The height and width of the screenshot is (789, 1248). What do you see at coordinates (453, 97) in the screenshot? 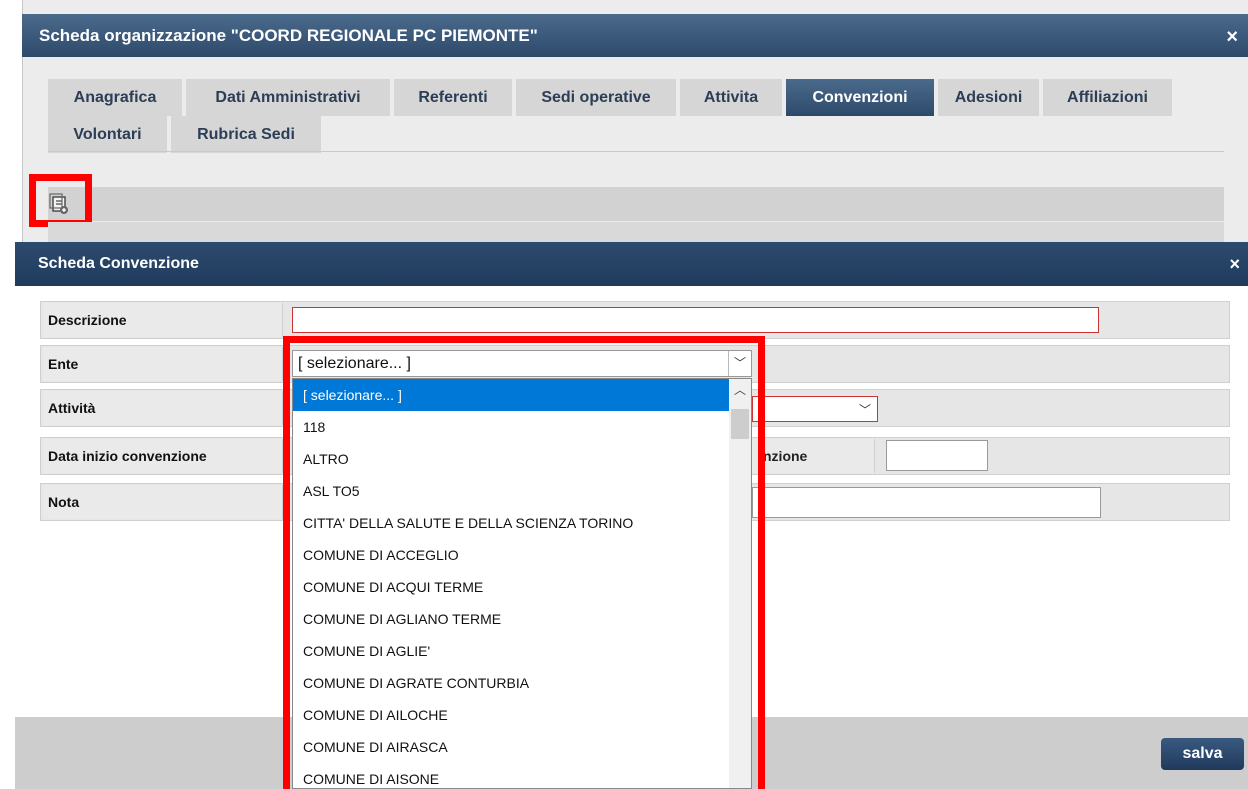
I see `tab-referenti: Referenti` at bounding box center [453, 97].